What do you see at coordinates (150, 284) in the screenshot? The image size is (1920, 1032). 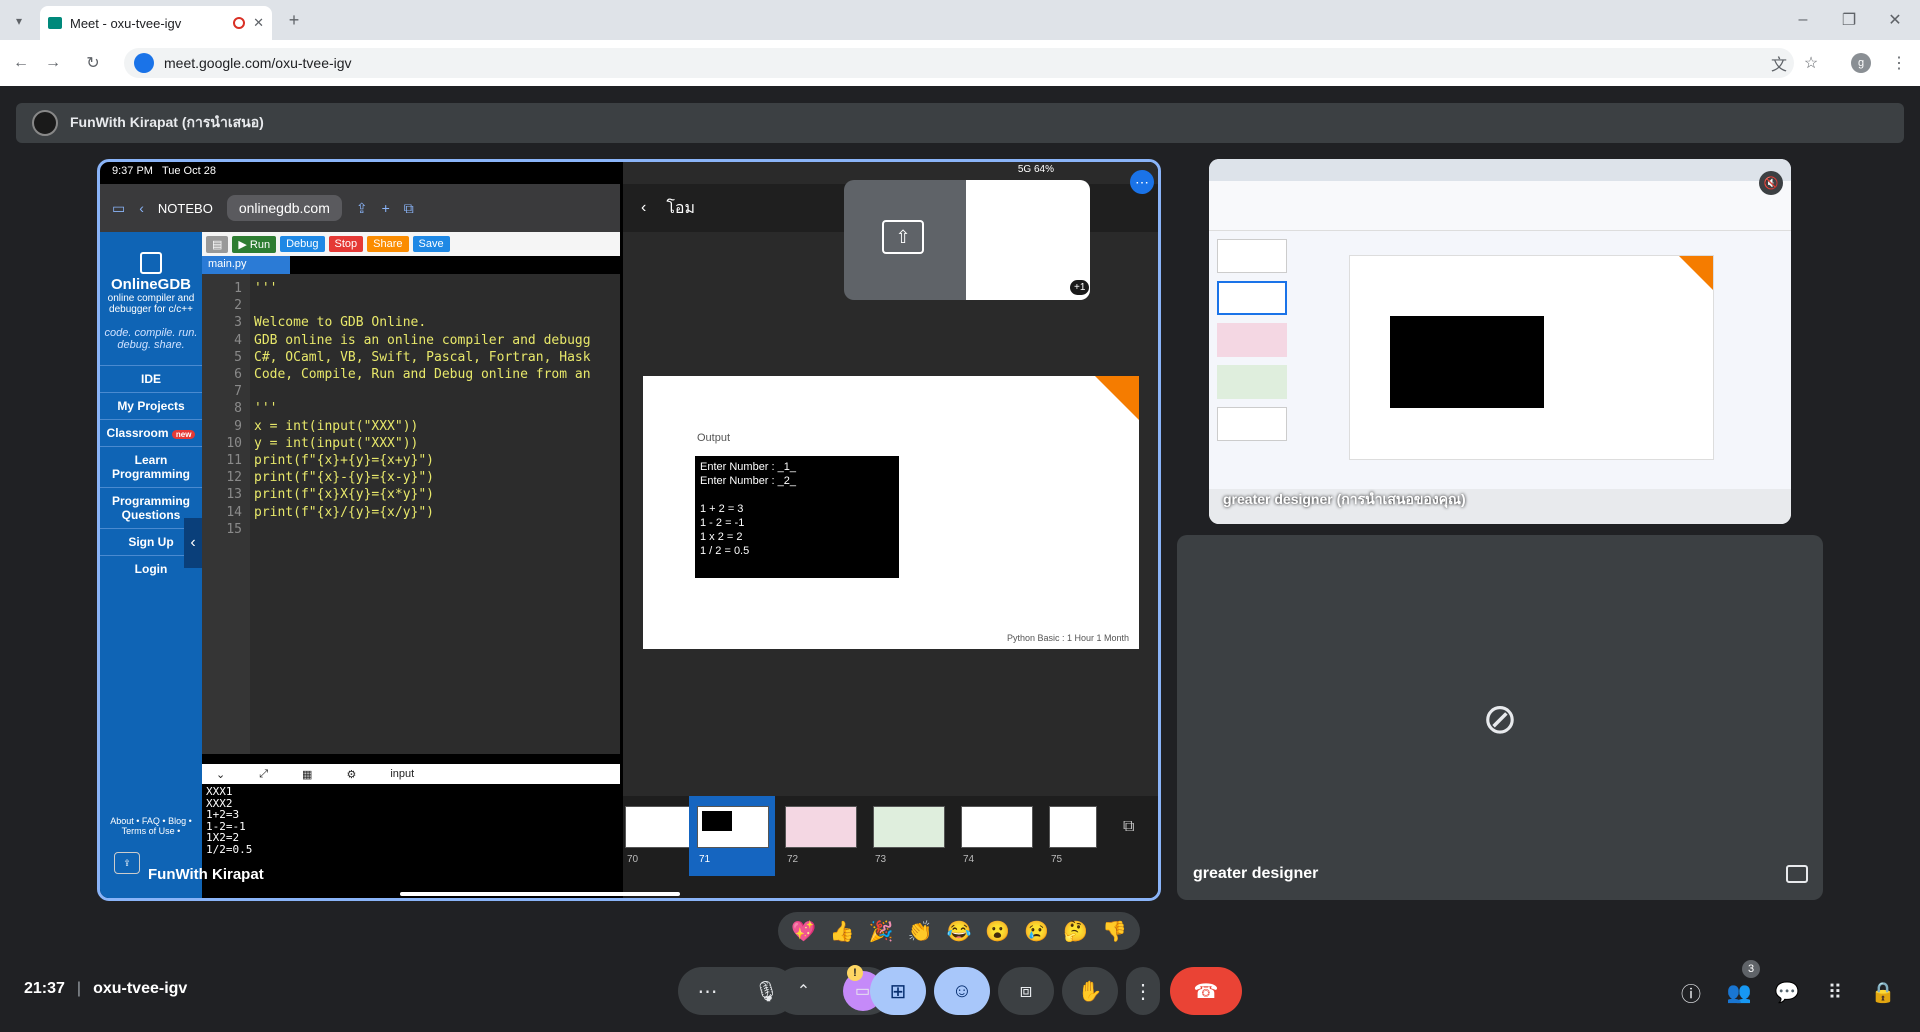 I see `gdb-brand: OnlineGDB` at bounding box center [150, 284].